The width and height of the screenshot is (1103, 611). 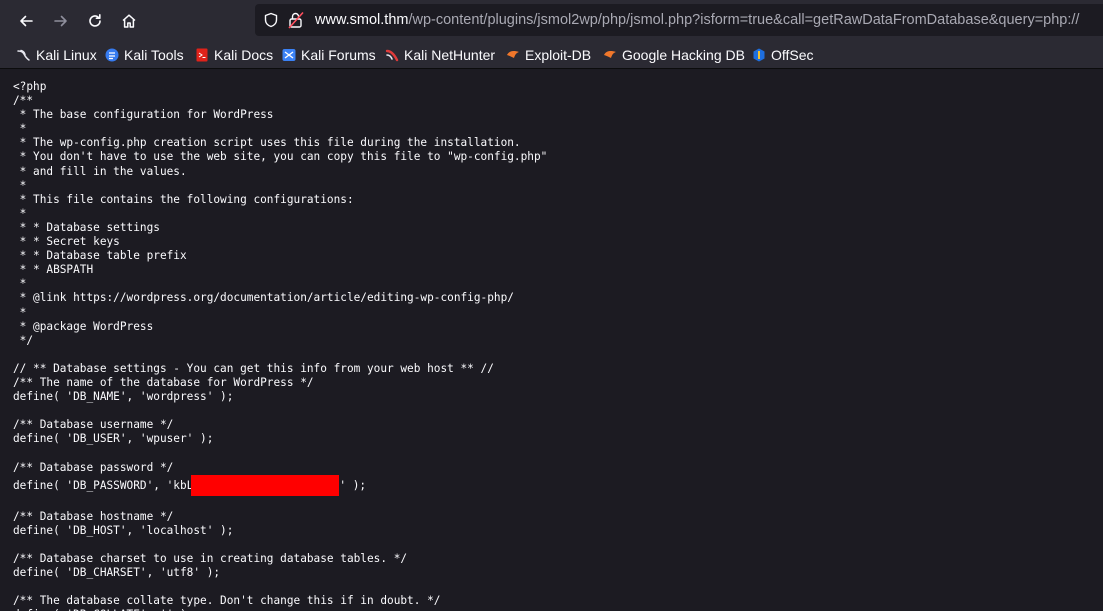 I want to click on kali-dragon-icon, so click(x=24, y=55).